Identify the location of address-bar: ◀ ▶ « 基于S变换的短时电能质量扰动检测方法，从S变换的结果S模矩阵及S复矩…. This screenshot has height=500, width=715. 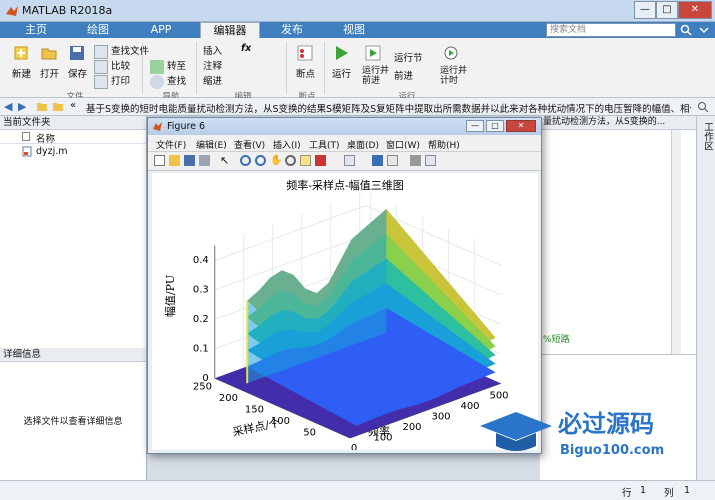
(357, 107).